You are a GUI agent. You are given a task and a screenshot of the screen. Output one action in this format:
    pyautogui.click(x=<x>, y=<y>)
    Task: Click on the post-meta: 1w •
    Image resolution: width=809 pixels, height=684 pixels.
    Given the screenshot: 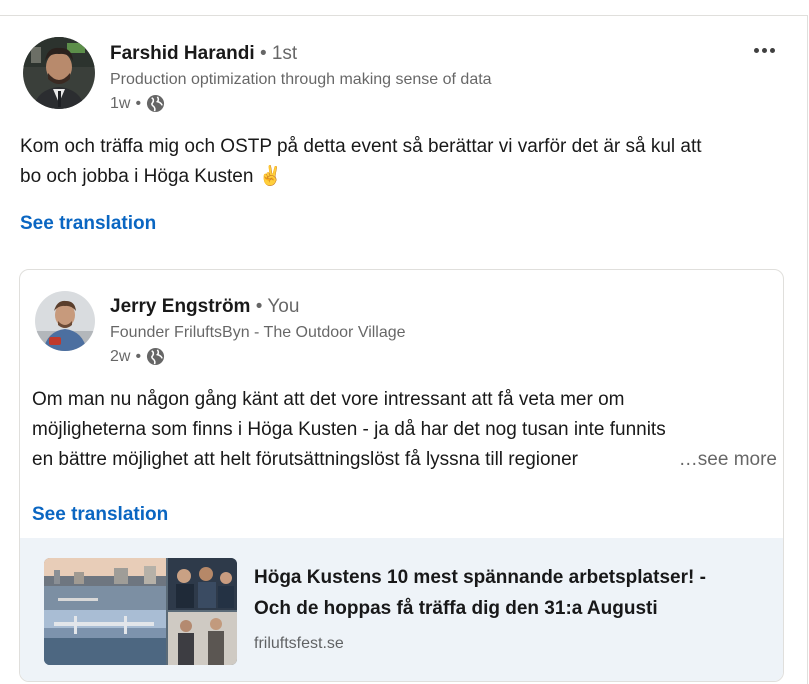 What is the action you would take?
    pyautogui.click(x=137, y=103)
    